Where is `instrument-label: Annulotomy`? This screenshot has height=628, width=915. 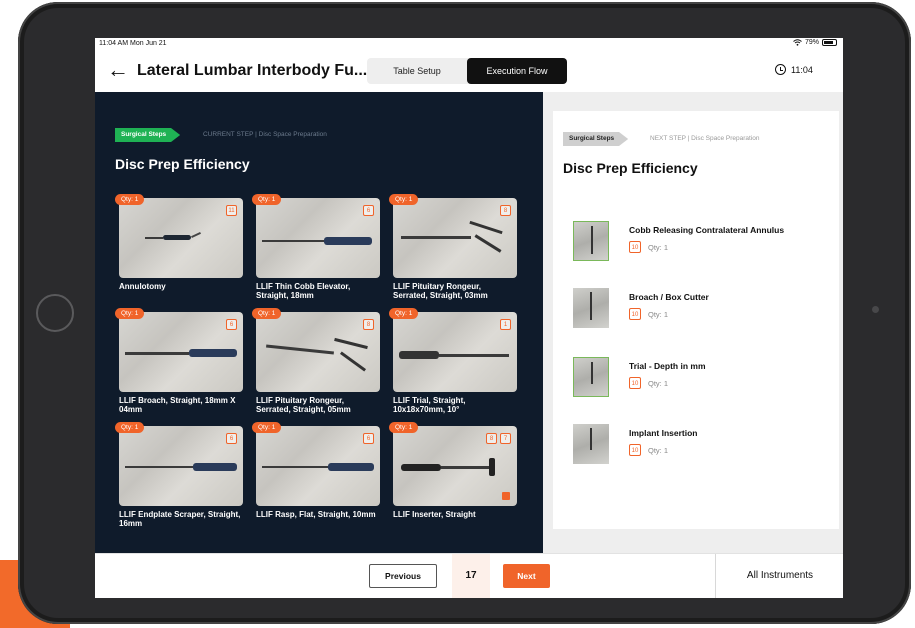 instrument-label: Annulotomy is located at coordinates (142, 286).